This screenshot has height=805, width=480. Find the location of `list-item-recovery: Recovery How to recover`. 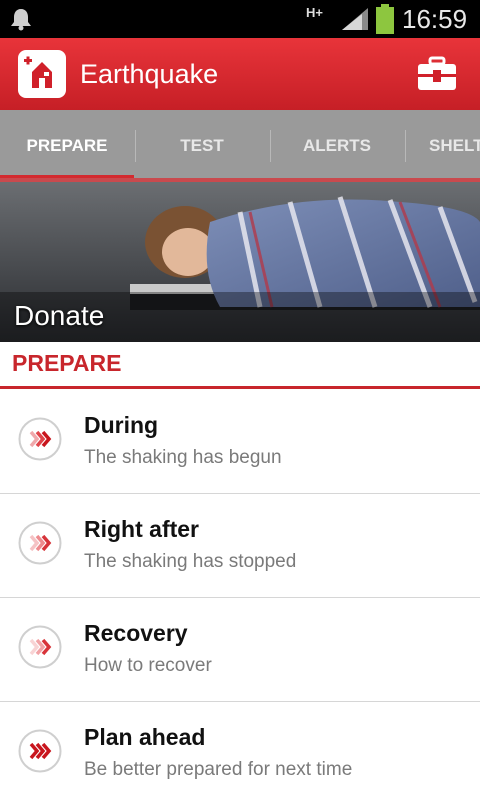

list-item-recovery: Recovery How to recover is located at coordinates (240, 650).